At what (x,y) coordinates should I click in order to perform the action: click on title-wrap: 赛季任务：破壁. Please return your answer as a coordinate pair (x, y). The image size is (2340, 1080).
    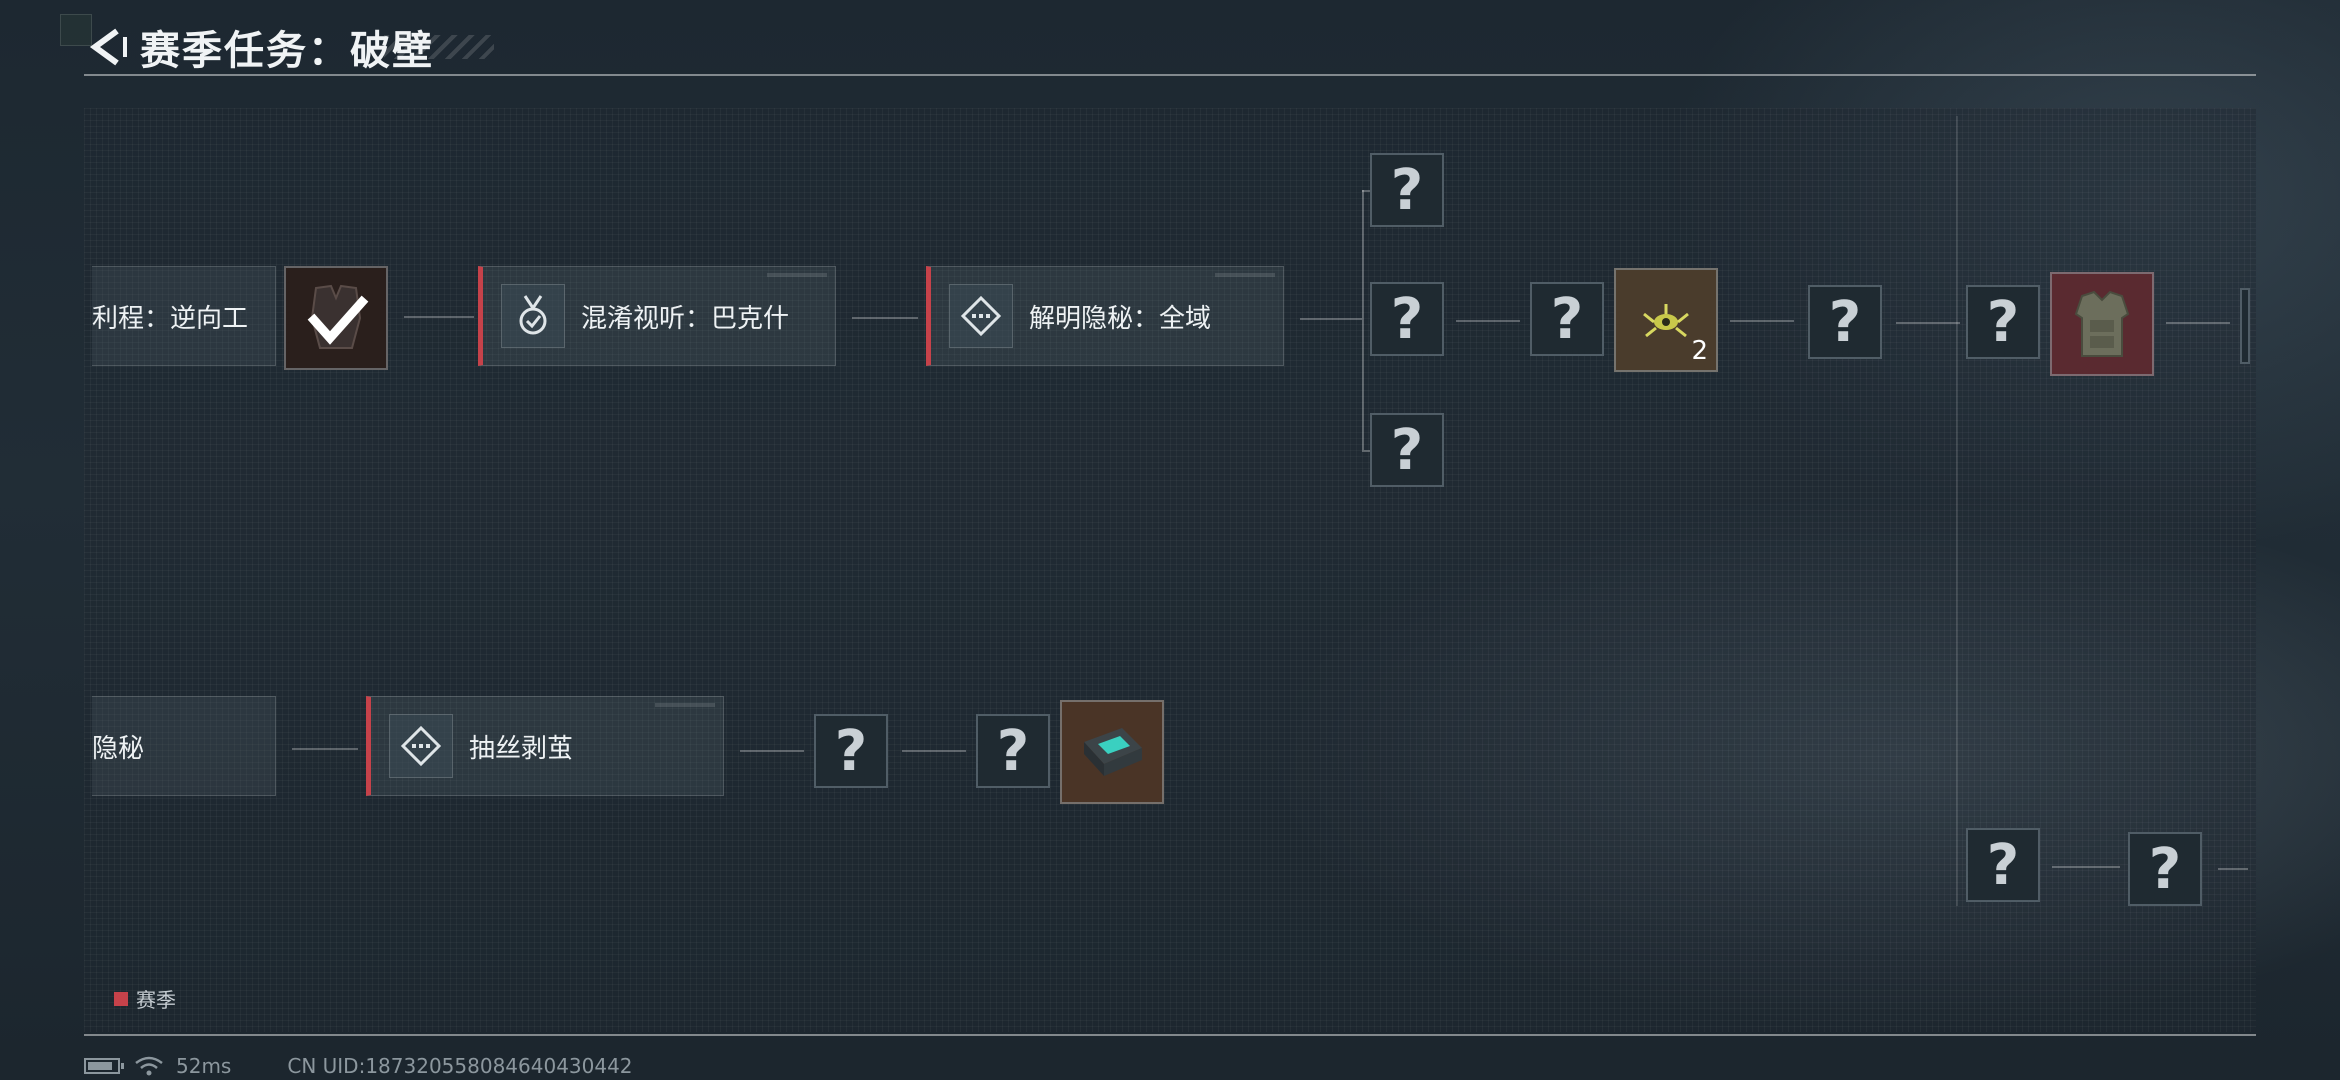
    Looking at the image, I should click on (317, 49).